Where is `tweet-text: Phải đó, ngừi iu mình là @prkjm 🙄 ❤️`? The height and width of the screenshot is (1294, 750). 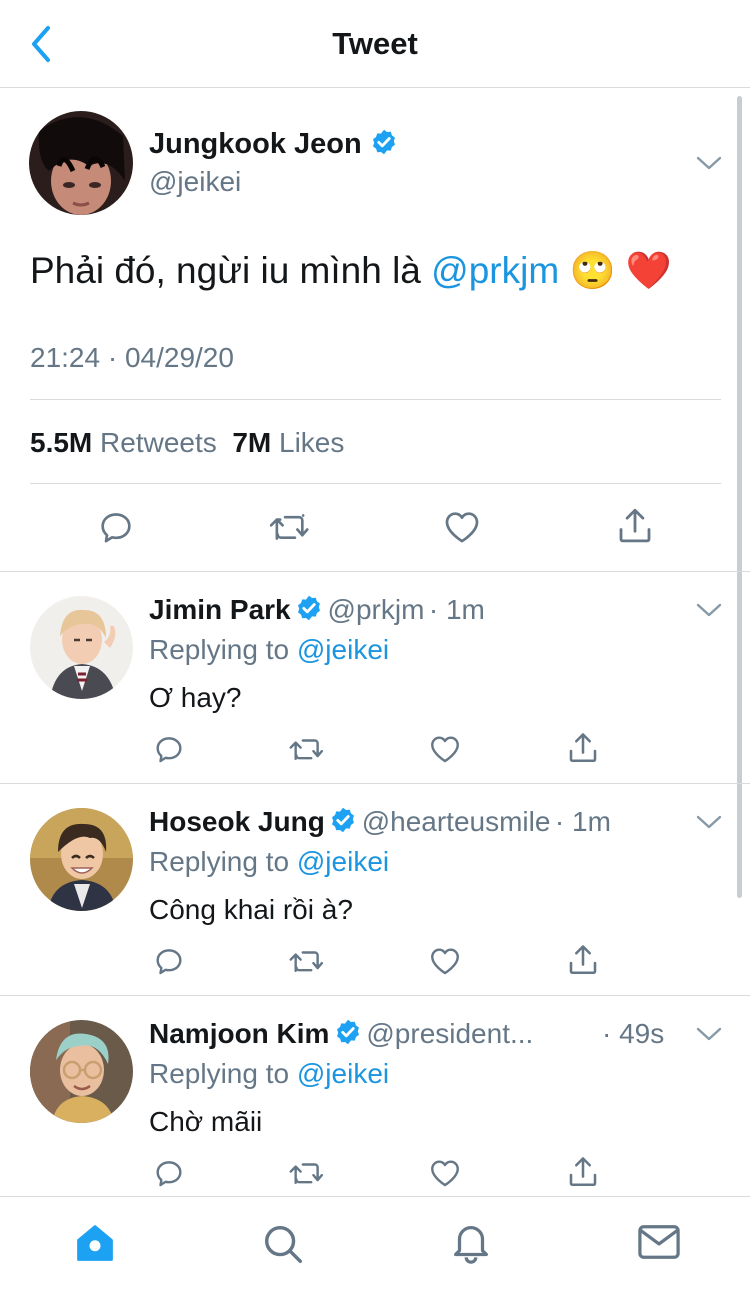
tweet-text: Phải đó, ngừi iu mình là @prkjm 🙄 ❤️ is located at coordinates (351, 271).